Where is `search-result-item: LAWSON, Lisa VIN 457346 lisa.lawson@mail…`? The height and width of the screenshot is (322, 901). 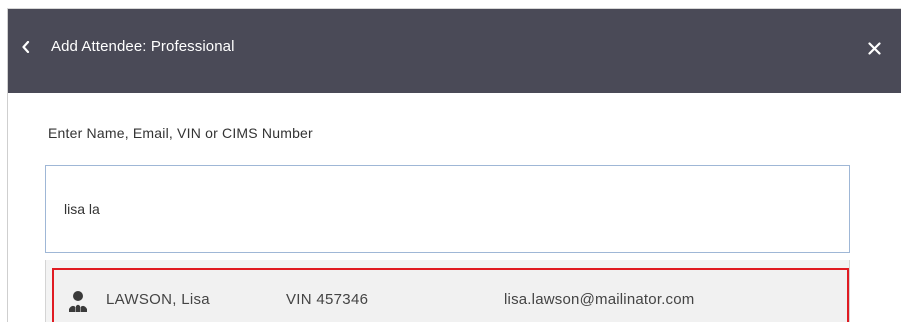
search-result-item: LAWSON, Lisa VIN 457346 lisa.lawson@mail… is located at coordinates (450, 295).